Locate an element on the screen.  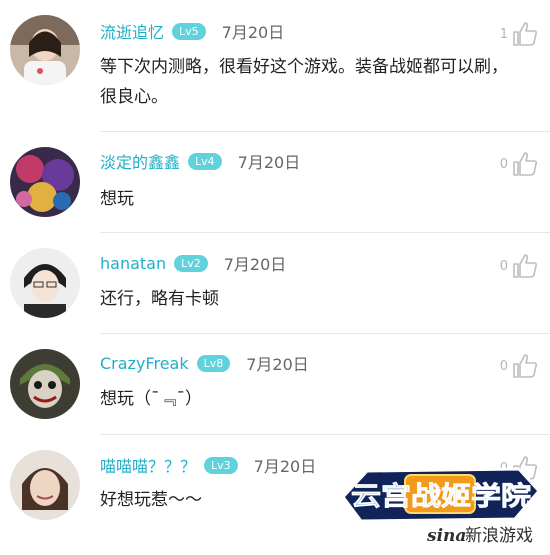
username: CrazyFreak is located at coordinates (144, 363).